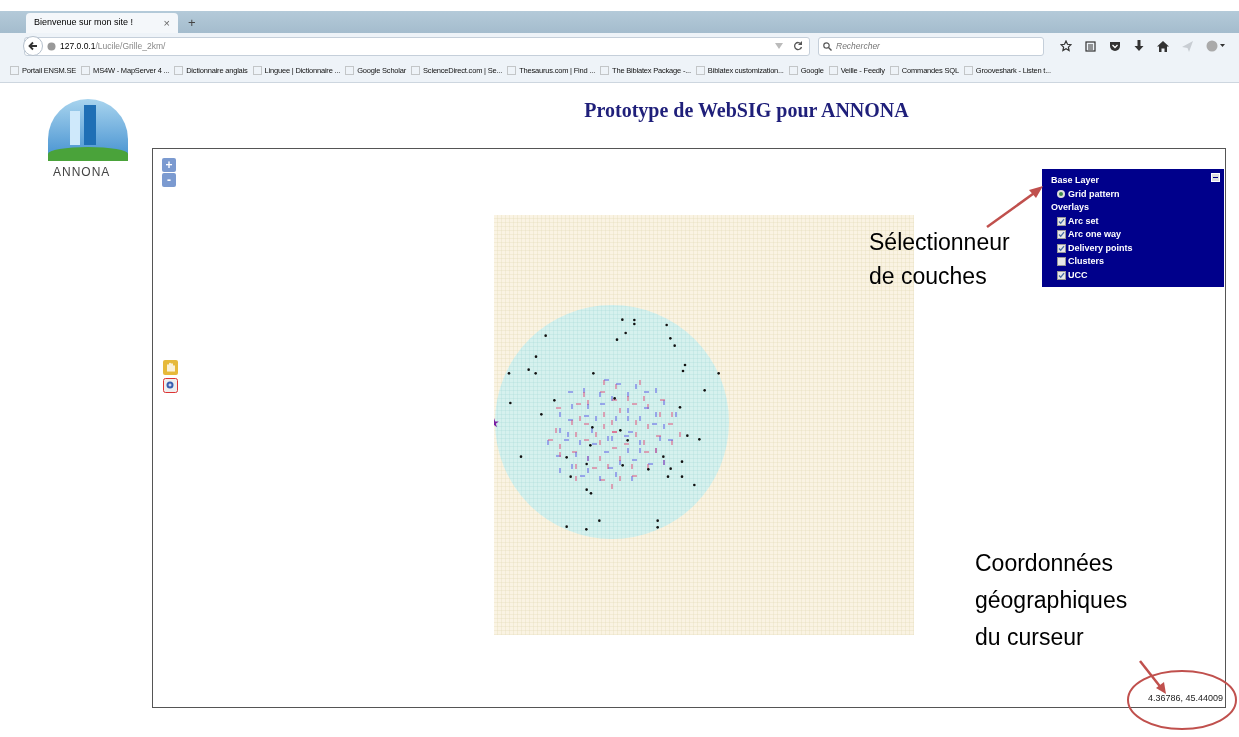 This screenshot has height=737, width=1239. I want to click on close-tab-button: ×, so click(166, 23).